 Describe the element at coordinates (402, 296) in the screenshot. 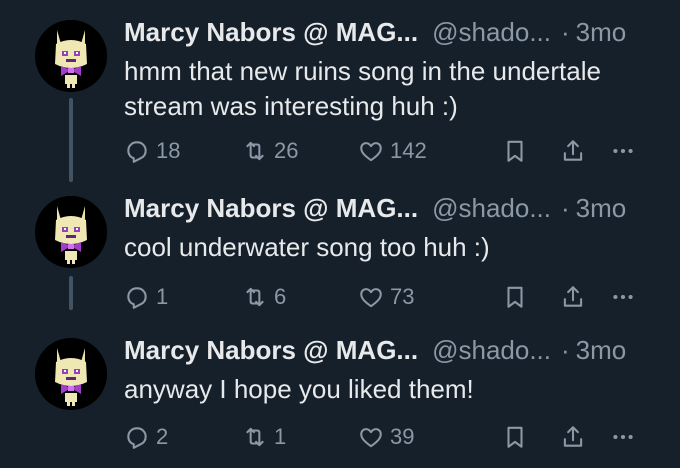

I see `like-count: 73` at that location.